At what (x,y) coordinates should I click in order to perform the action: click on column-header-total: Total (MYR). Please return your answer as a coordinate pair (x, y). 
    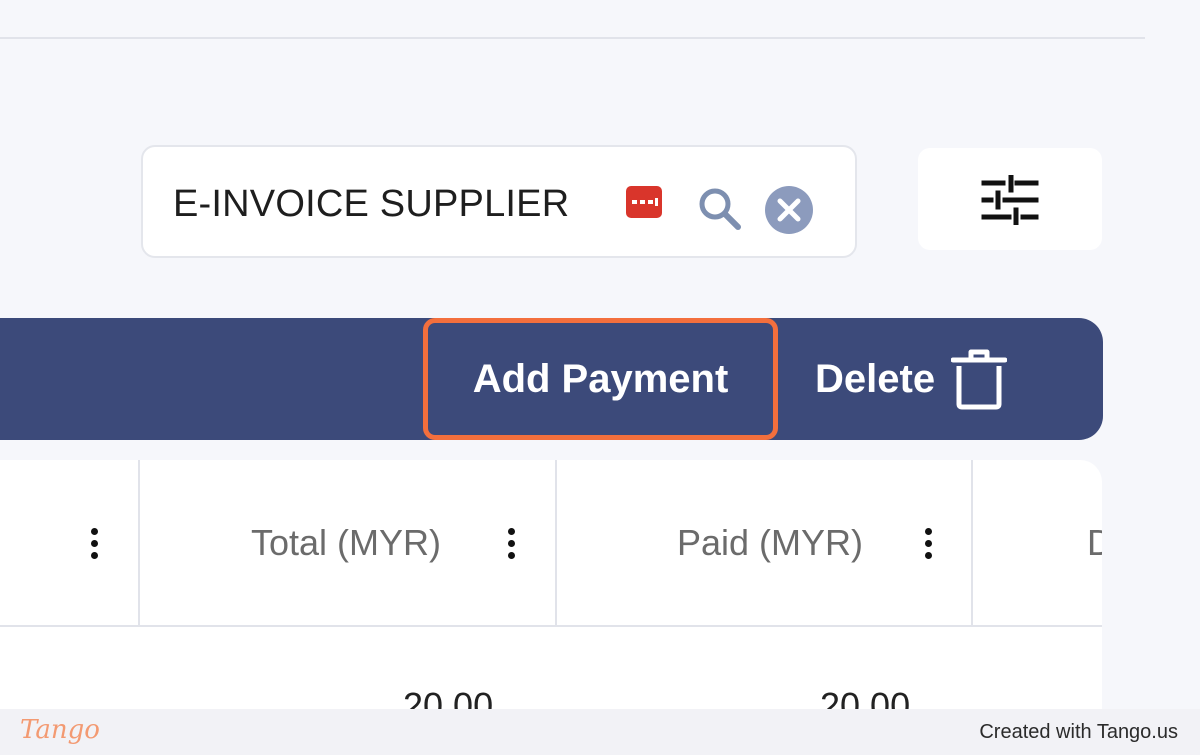
    Looking at the image, I should click on (346, 543).